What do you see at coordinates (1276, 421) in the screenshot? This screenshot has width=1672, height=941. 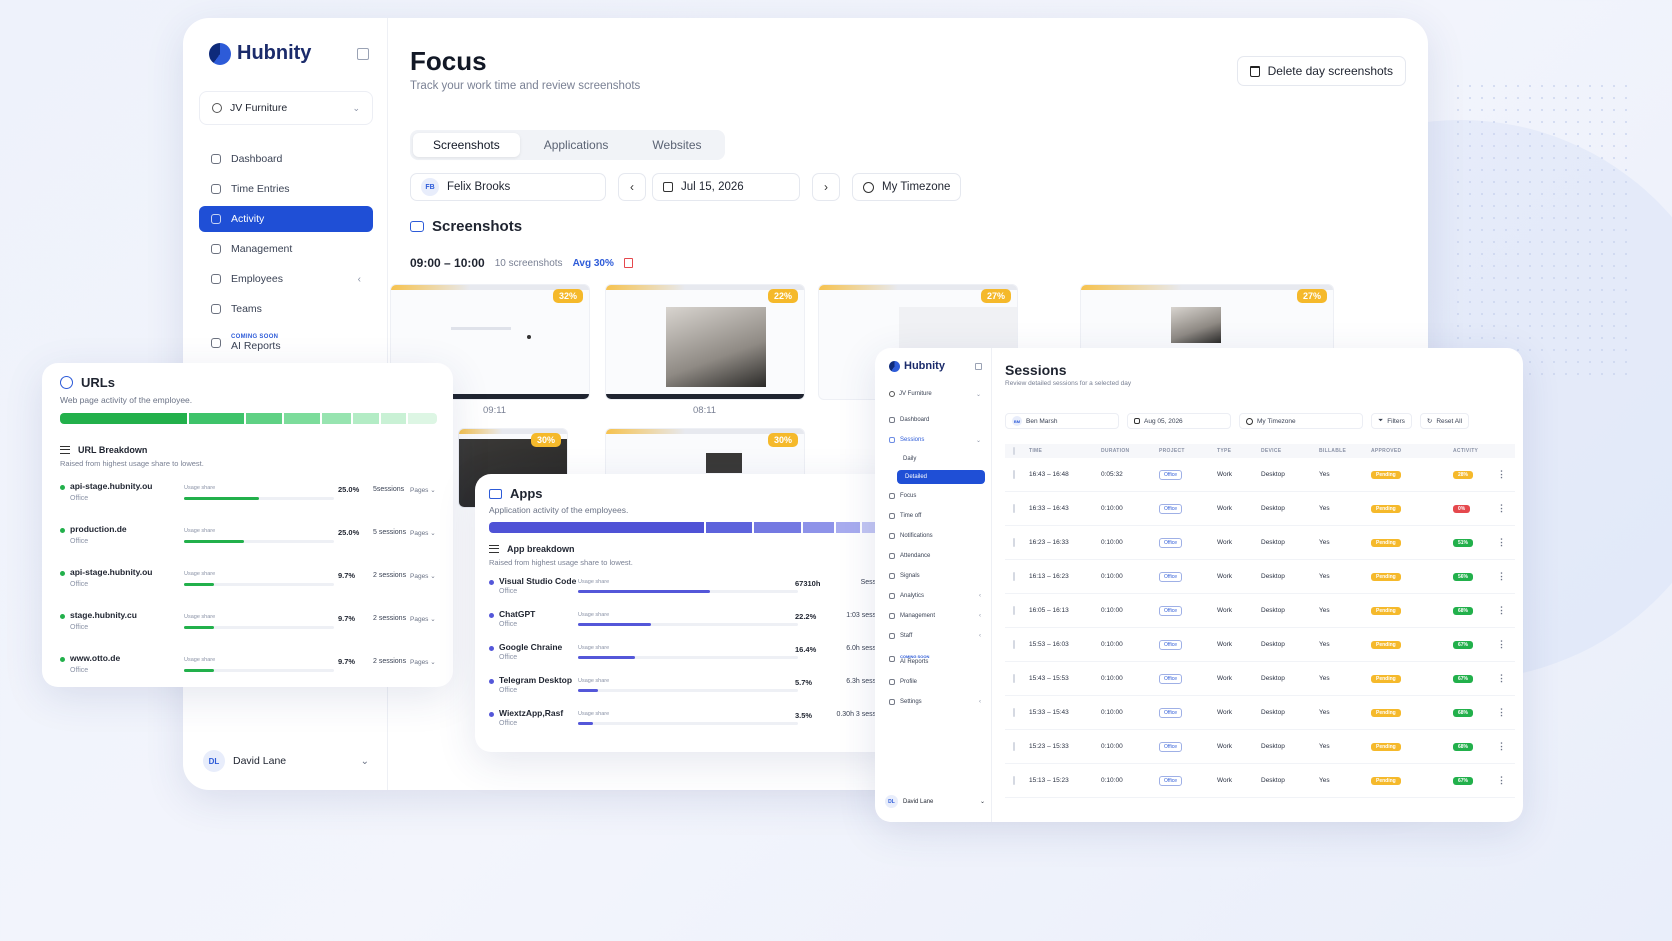 I see `timezone-value: My Timezone` at bounding box center [1276, 421].